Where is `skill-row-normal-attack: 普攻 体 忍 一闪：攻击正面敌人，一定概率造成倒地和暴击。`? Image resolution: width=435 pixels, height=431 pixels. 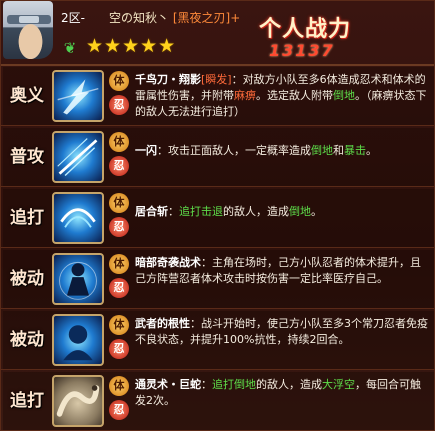 skill-row-normal-attack: 普攻 体 忍 一闪：攻击正面敌人，一定概率造成倒地和暴击。 is located at coordinates (217, 157).